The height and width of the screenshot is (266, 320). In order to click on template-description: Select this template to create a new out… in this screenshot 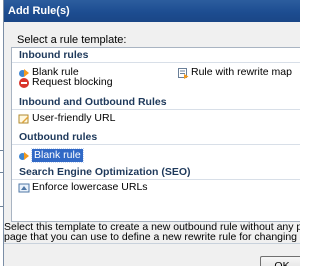, I will do `click(152, 232)`.